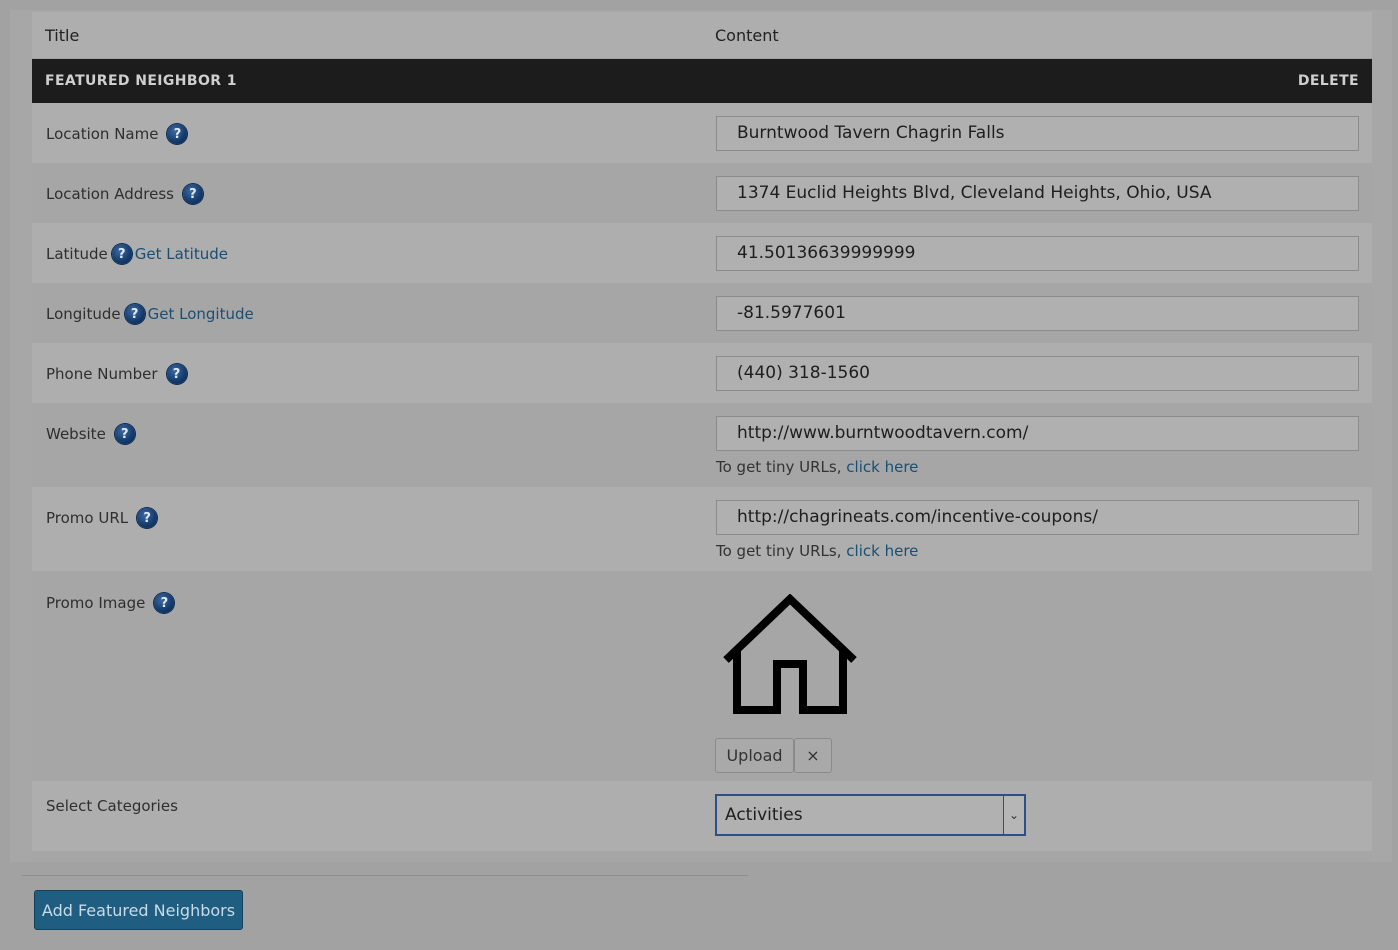 The height and width of the screenshot is (950, 1398). Describe the element at coordinates (83, 314) in the screenshot. I see `longitude-text: Longitude` at that location.